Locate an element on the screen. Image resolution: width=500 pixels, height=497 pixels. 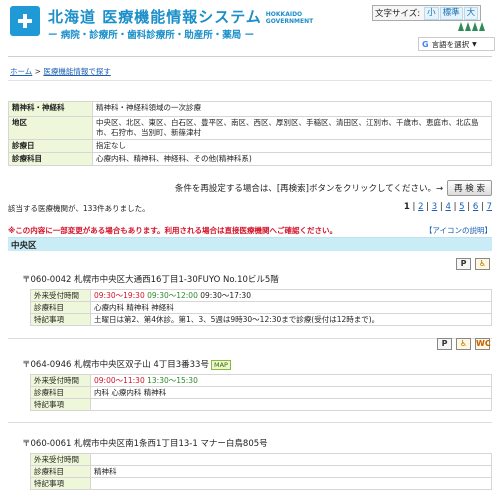
criteria-value: 指定なし is located at coordinates (292, 146).